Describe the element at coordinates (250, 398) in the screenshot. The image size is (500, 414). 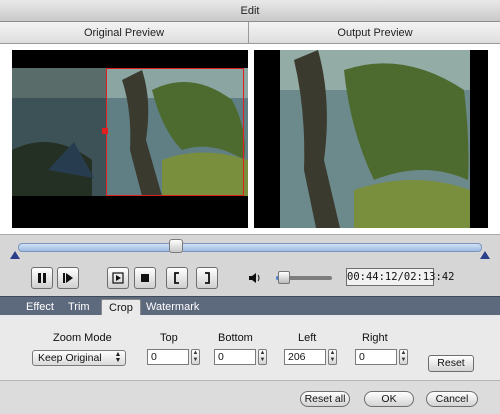
I see `dialog-footer: Reset all OK Cancel` at that location.